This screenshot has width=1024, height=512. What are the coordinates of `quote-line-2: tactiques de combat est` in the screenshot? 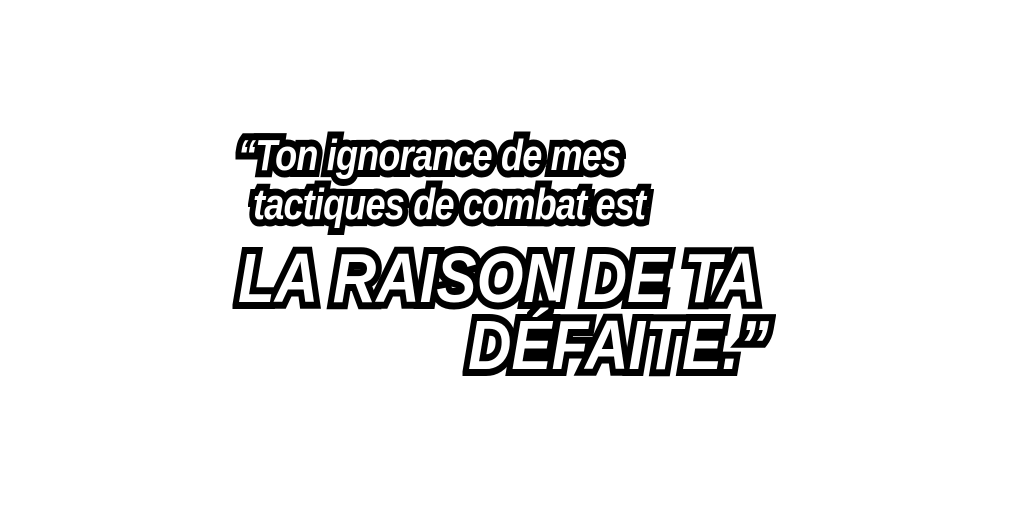 It's located at (449, 204).